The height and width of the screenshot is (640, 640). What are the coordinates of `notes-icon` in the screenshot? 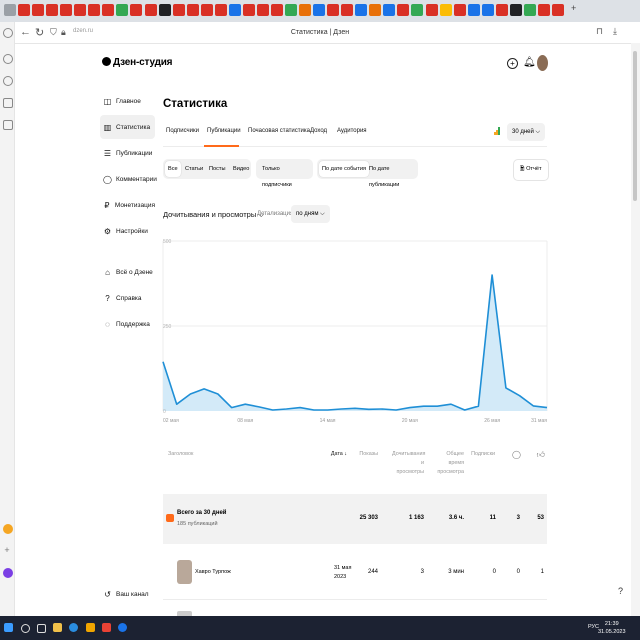 It's located at (8, 103).